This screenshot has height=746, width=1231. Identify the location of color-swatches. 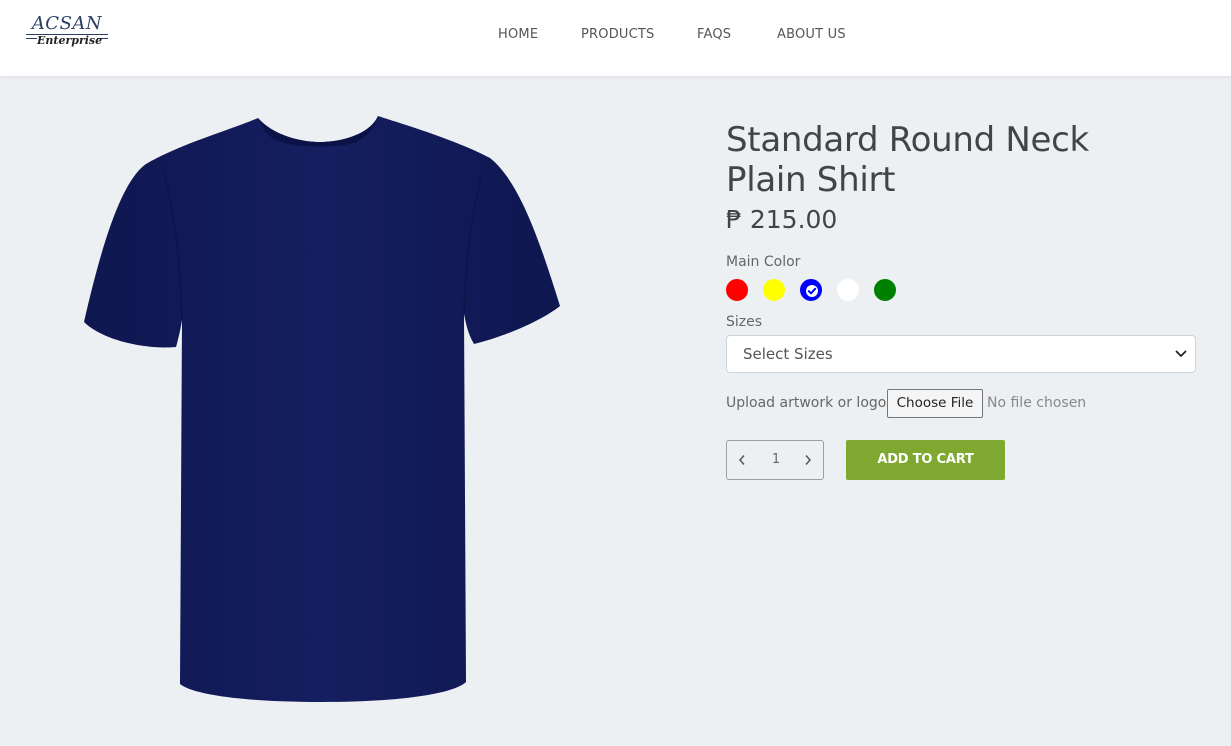
(961, 291).